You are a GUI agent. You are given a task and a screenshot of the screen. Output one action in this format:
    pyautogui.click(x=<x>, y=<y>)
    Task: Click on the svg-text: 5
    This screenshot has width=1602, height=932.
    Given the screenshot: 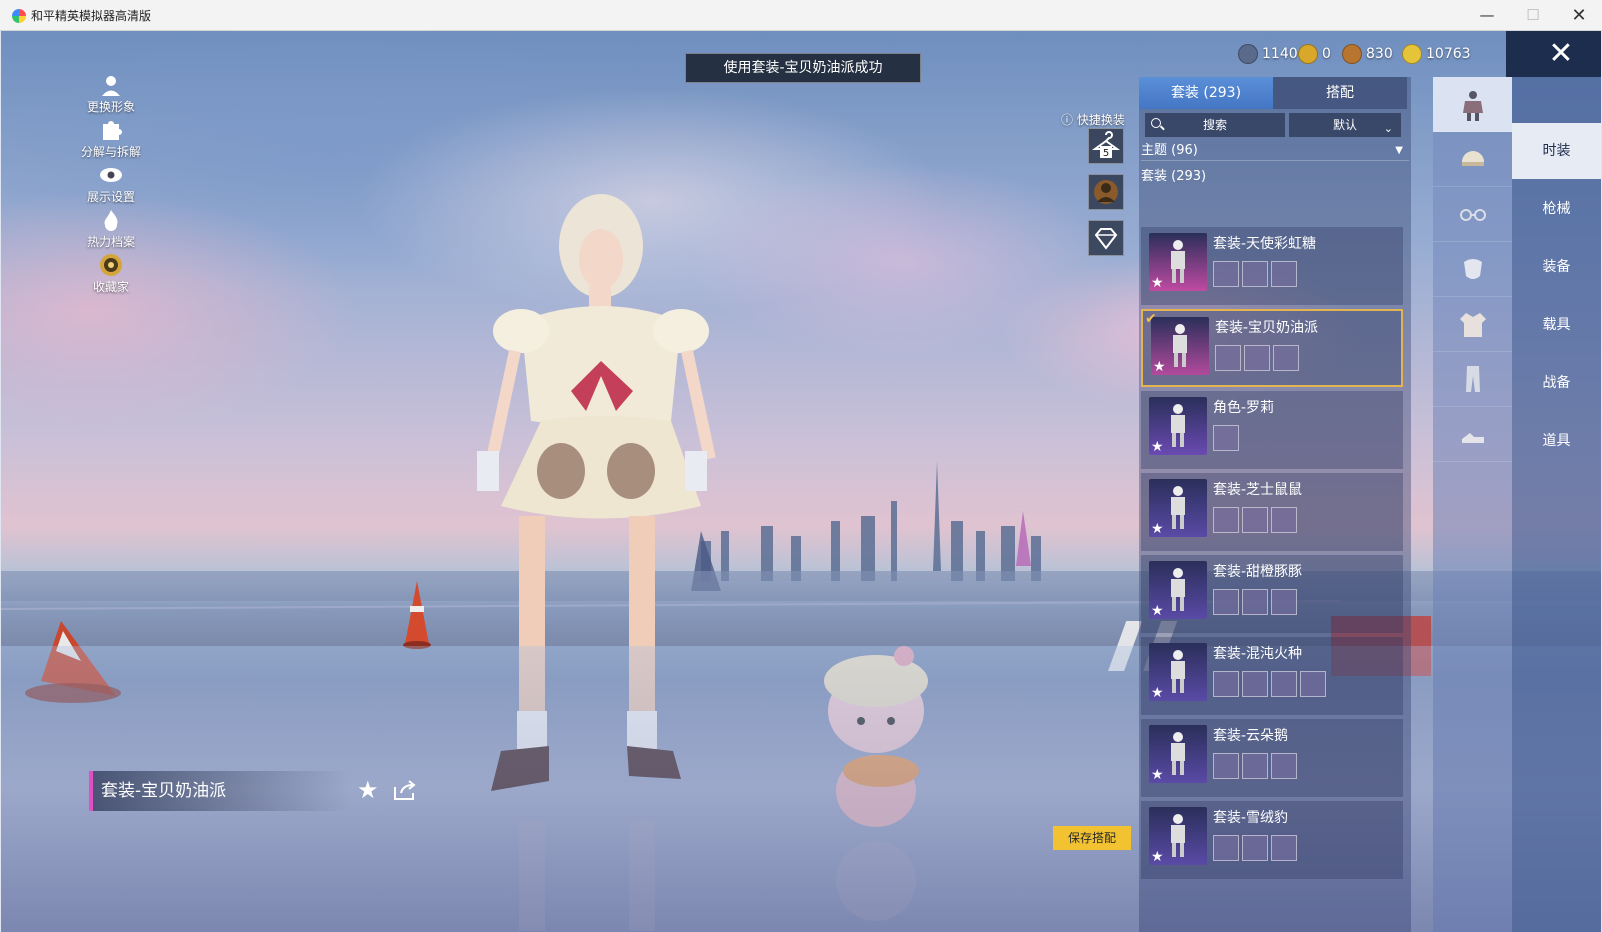 What is the action you would take?
    pyautogui.click(x=1106, y=153)
    